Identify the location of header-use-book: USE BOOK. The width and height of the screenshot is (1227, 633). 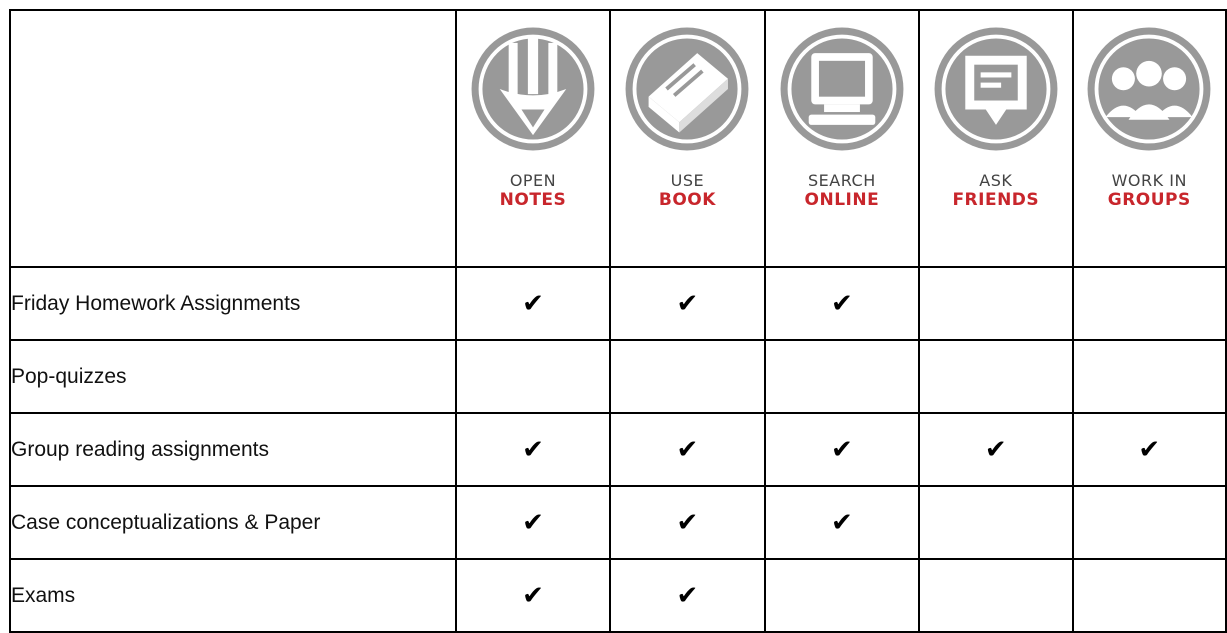
(687, 138).